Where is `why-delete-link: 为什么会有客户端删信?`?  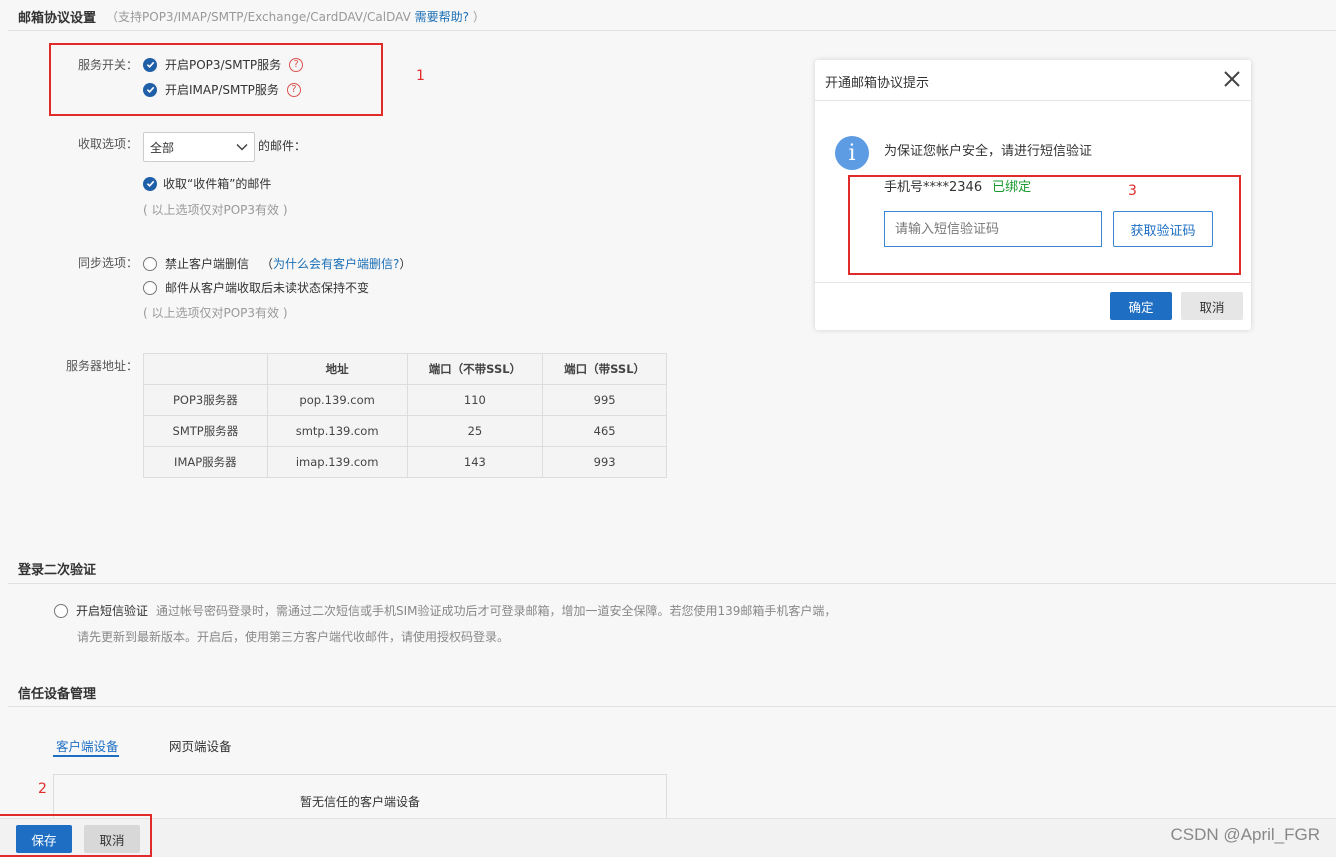 why-delete-link: 为什么会有客户端删信? is located at coordinates (336, 264).